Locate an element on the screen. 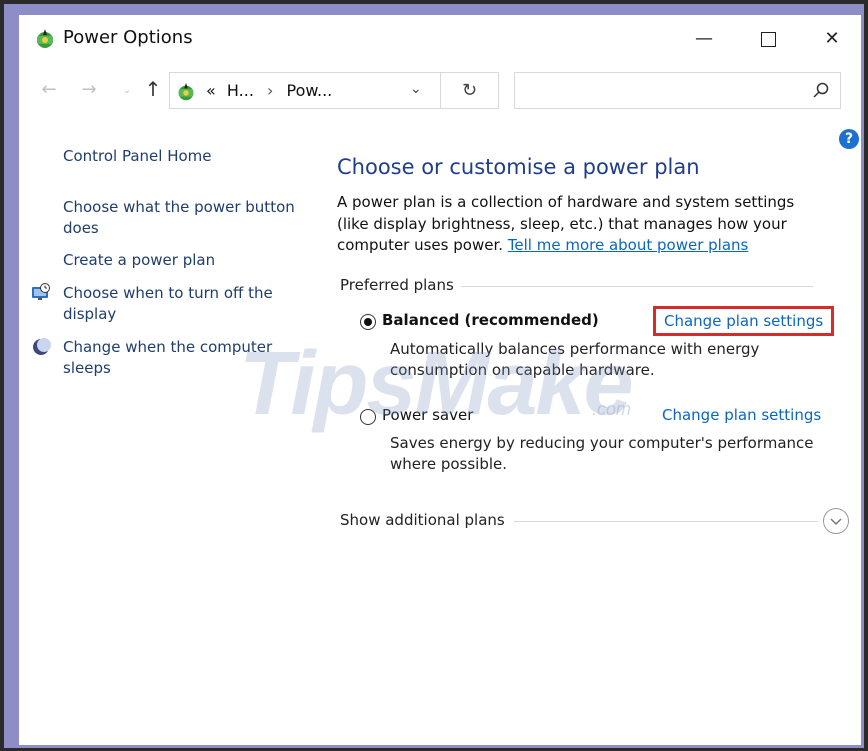 This screenshot has height=751, width=868. minimize-button: — is located at coordinates (704, 39).